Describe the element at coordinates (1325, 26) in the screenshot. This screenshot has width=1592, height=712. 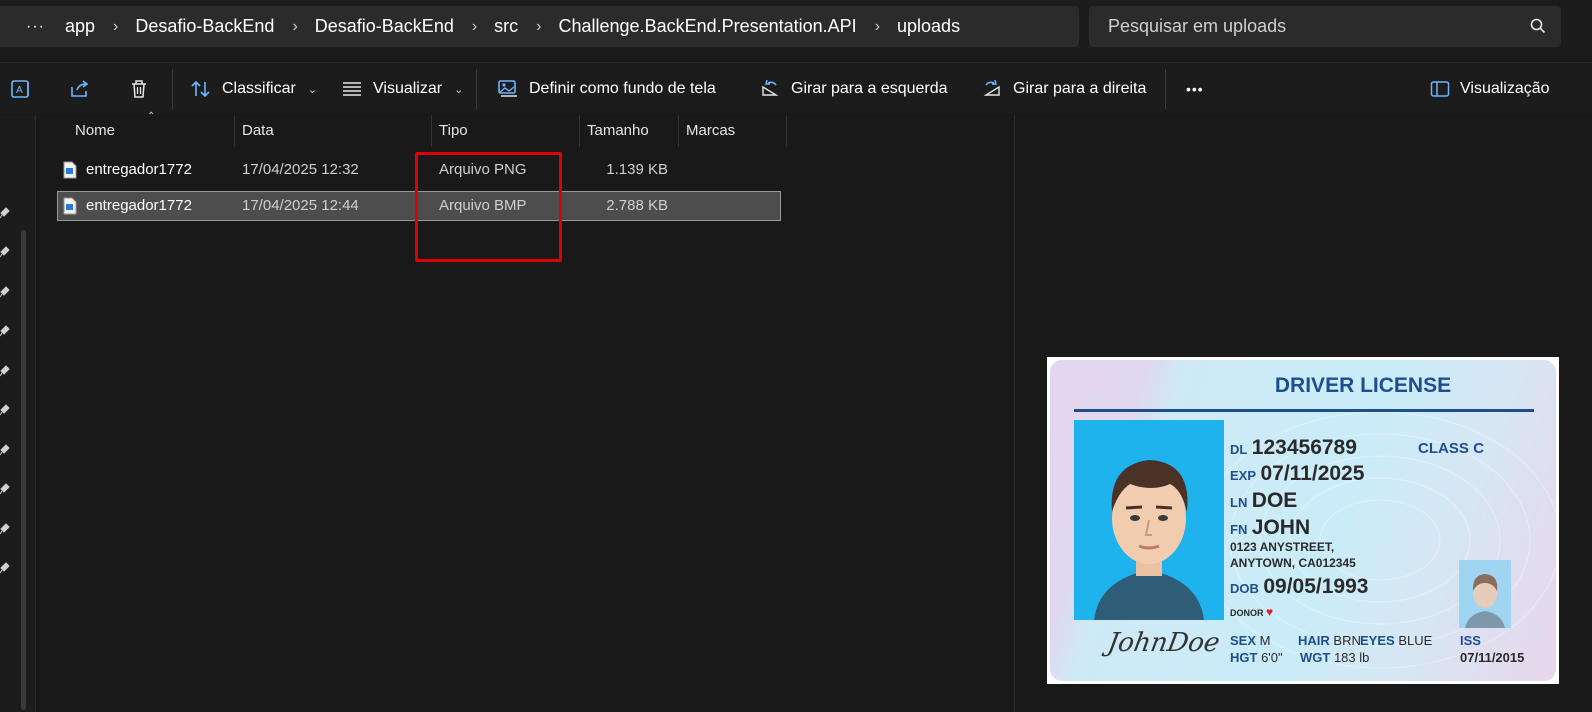
I see `search-input: Pesquisar em uploads` at that location.